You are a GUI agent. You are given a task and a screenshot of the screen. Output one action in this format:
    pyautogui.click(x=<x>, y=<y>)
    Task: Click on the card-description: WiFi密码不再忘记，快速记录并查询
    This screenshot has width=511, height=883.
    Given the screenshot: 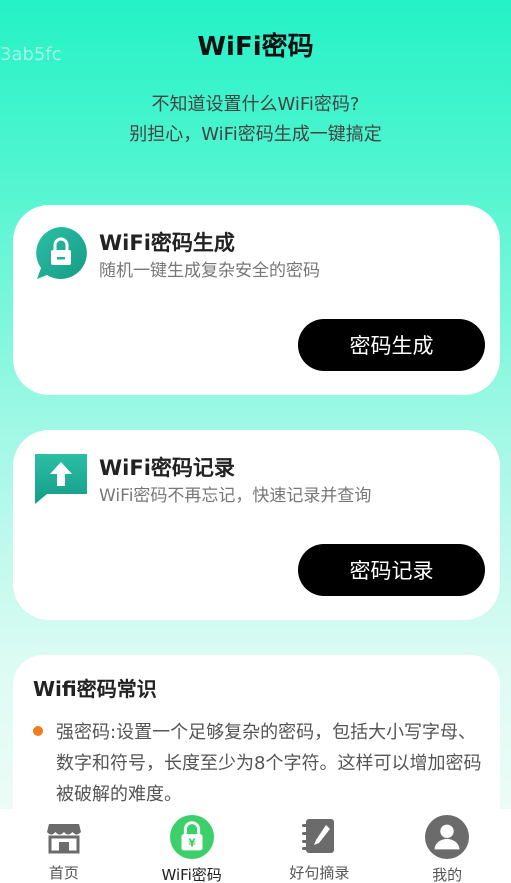 What is the action you would take?
    pyautogui.click(x=235, y=496)
    